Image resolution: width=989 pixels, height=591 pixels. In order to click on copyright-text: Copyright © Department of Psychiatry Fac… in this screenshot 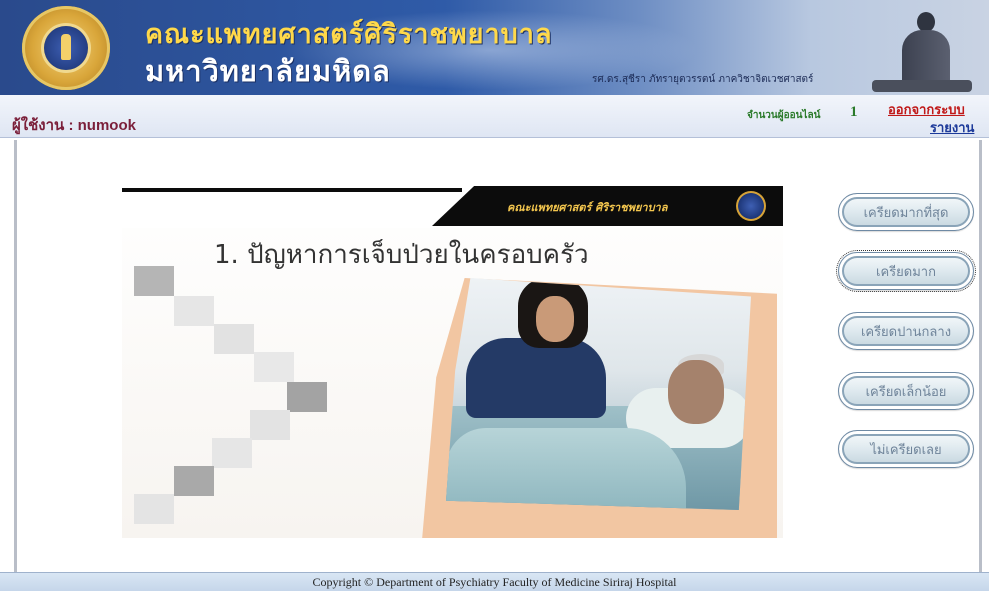, I will do `click(494, 582)`.